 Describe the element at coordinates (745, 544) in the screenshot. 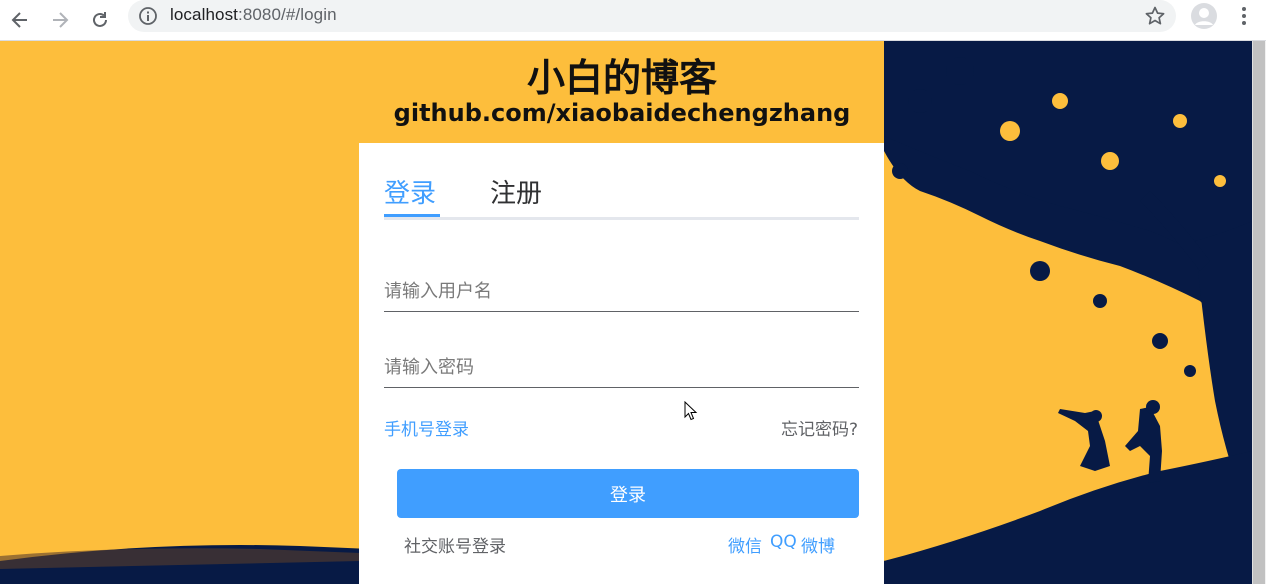

I see `wechat-login-link: 微信` at that location.